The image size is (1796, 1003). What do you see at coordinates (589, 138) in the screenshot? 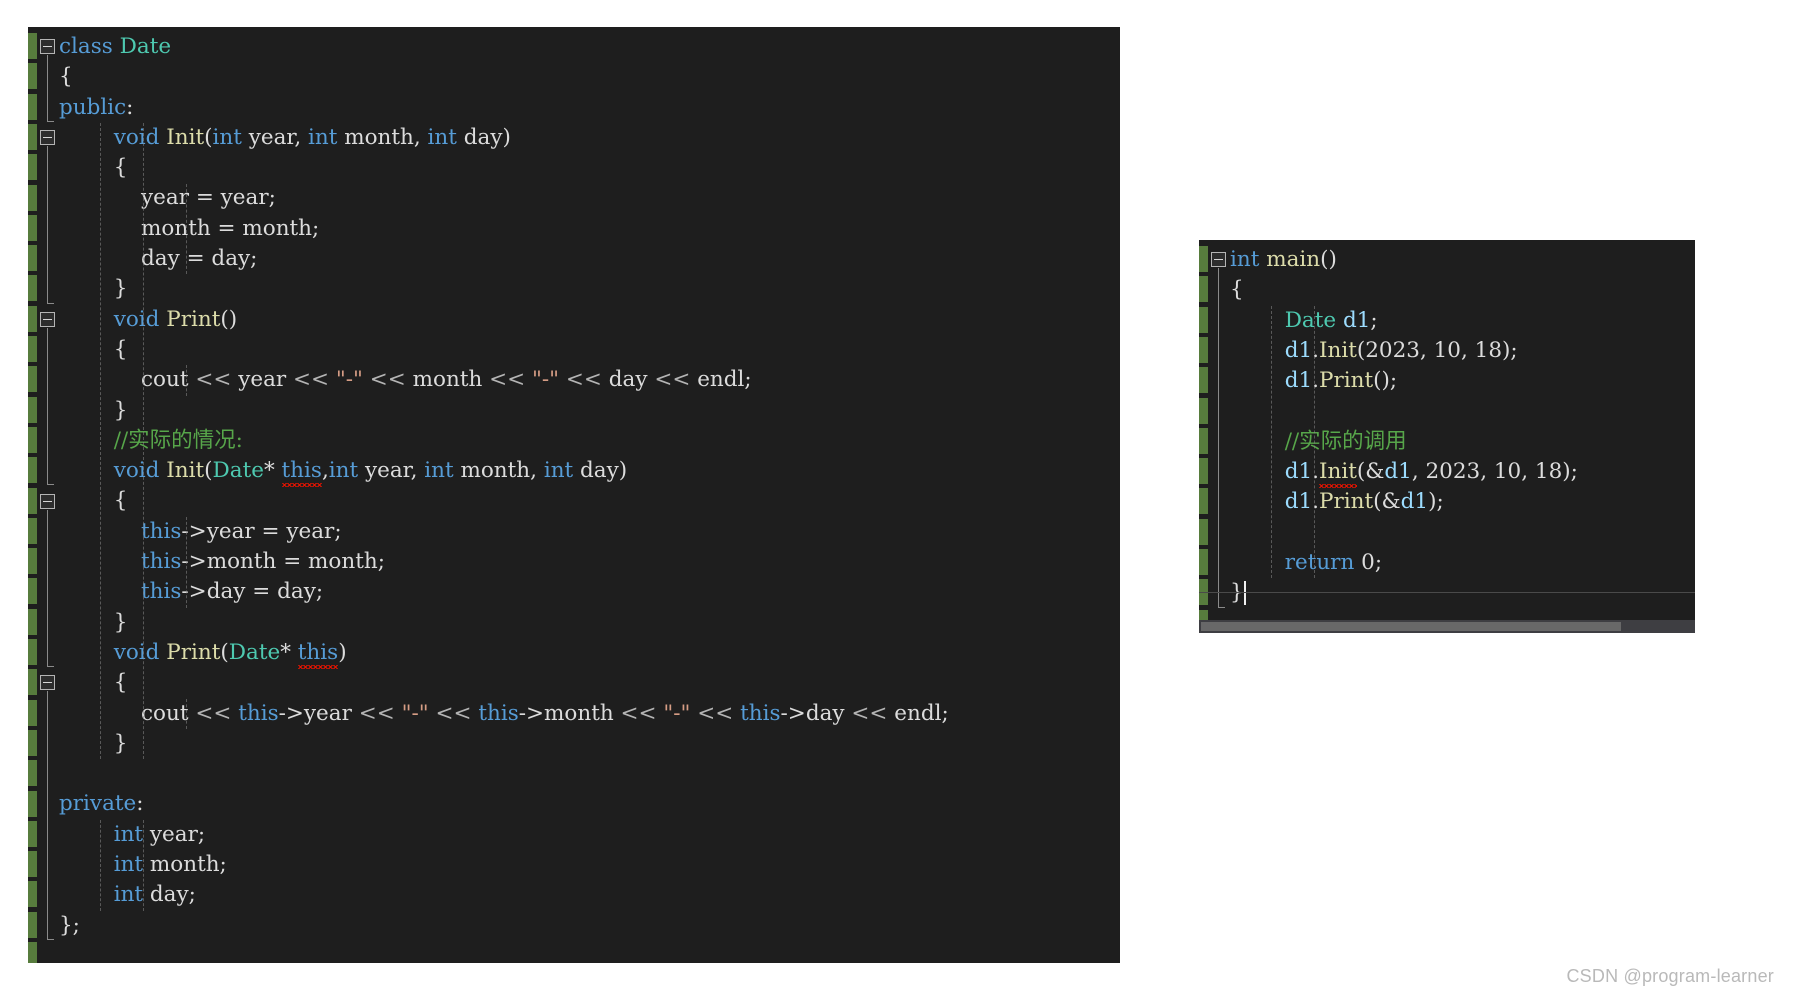
I see `code-line: void Init(int year, int month, int day)` at bounding box center [589, 138].